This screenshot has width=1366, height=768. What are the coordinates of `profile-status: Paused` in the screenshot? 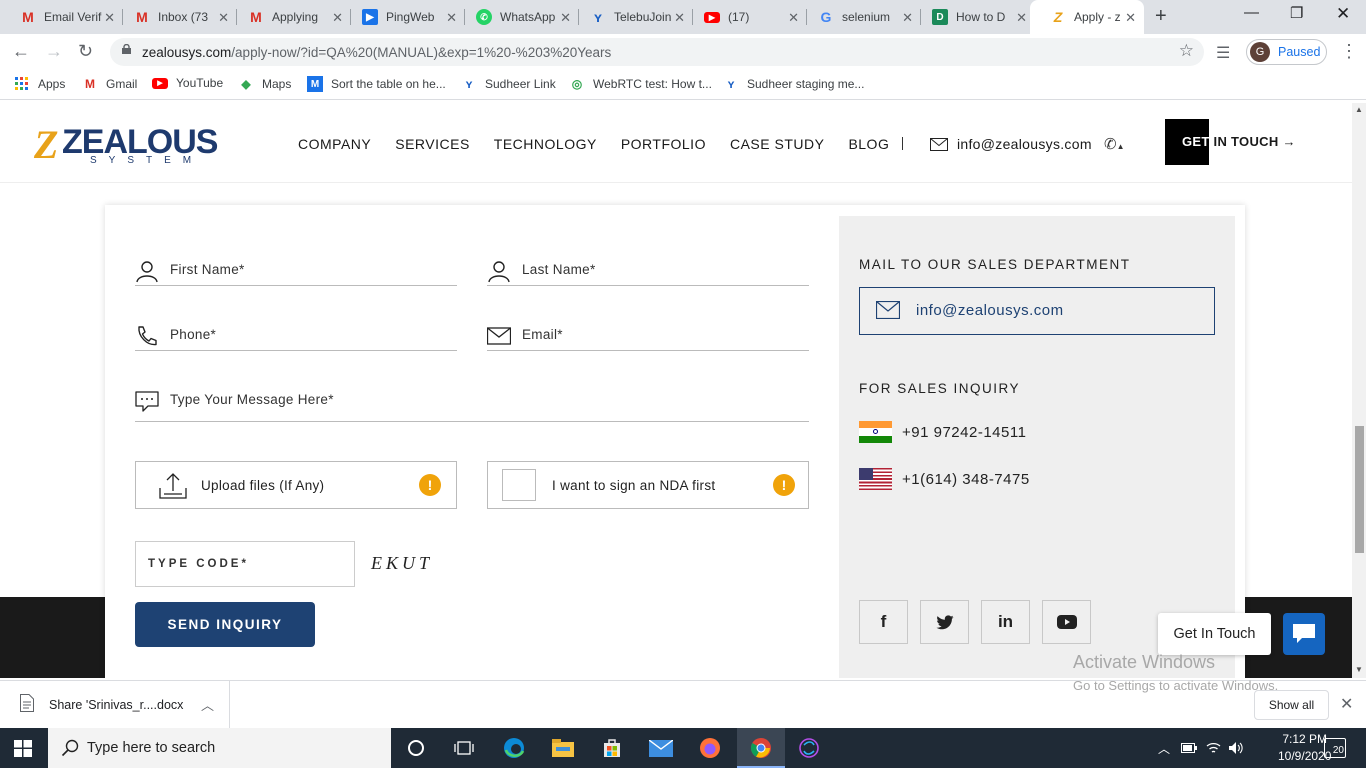 It's located at (1299, 52).